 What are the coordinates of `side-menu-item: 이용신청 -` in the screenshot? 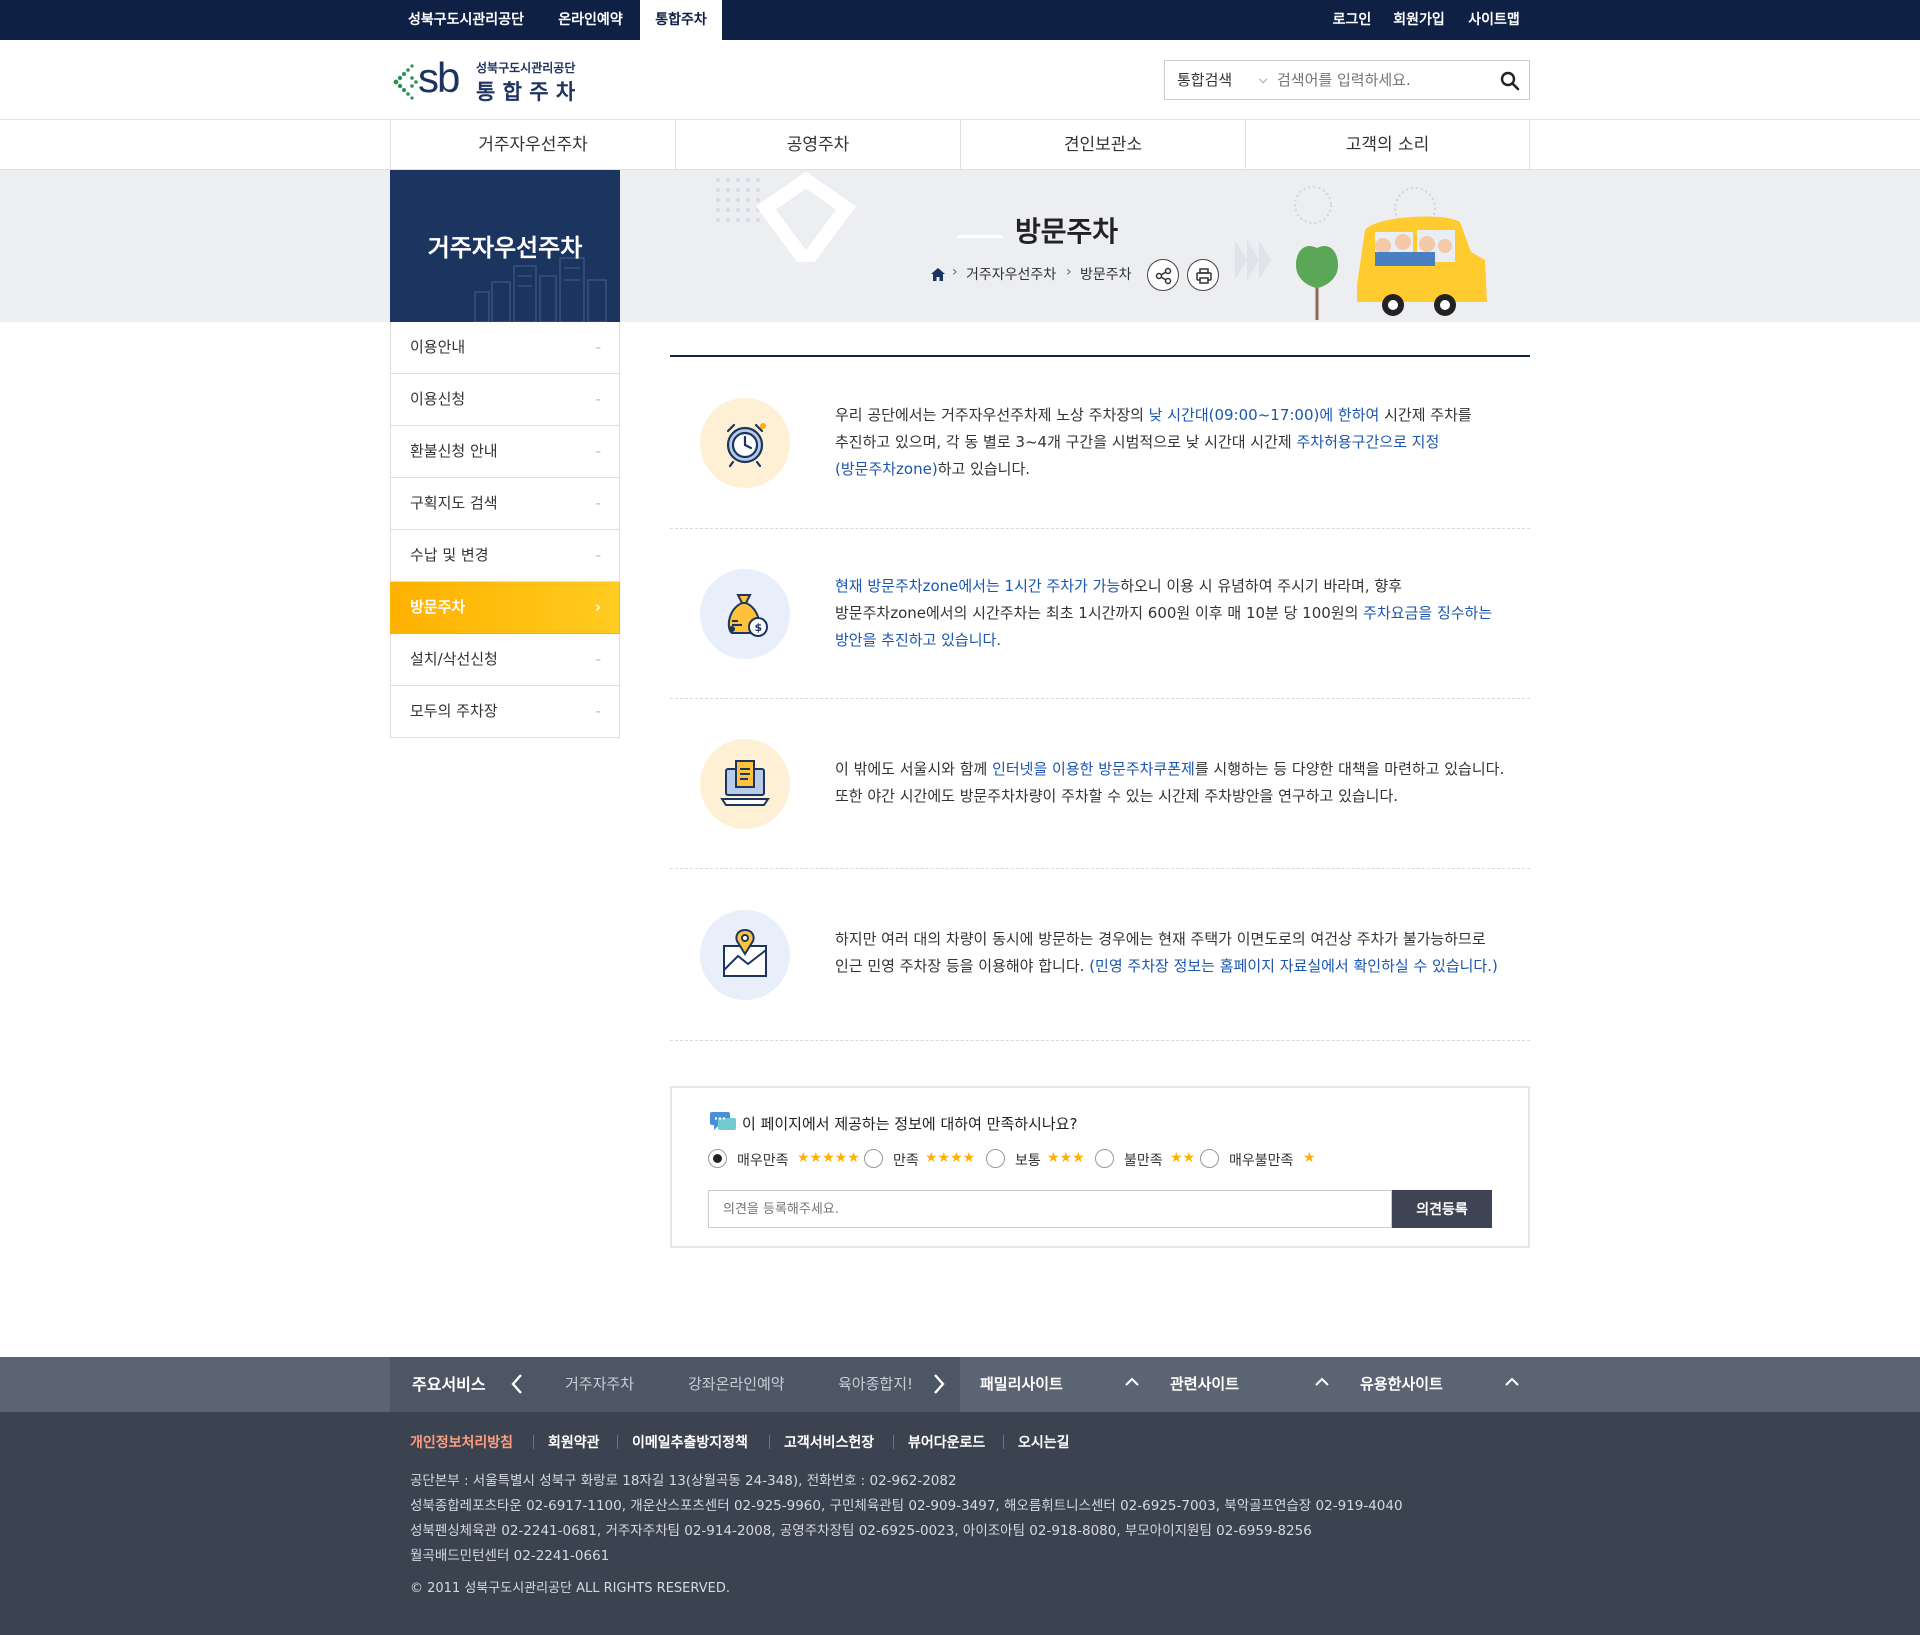 It's located at (505, 400).